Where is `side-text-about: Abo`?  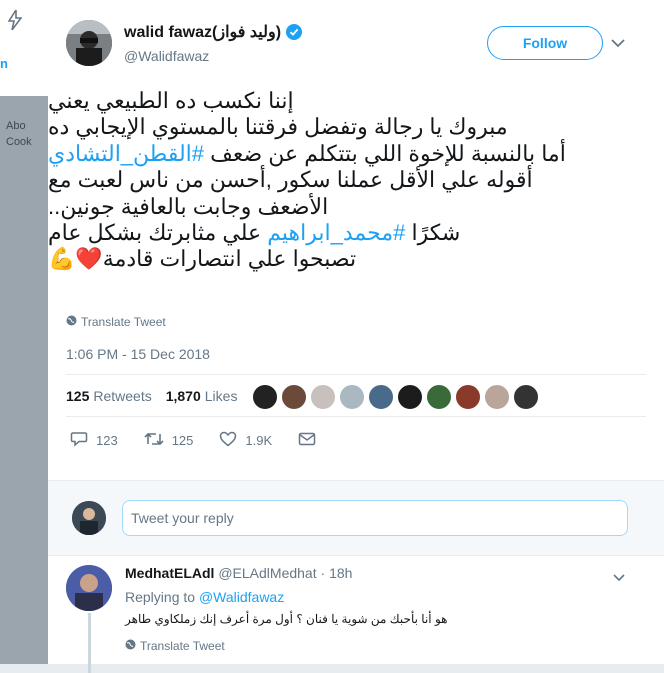
side-text-about: Abo is located at coordinates (16, 126).